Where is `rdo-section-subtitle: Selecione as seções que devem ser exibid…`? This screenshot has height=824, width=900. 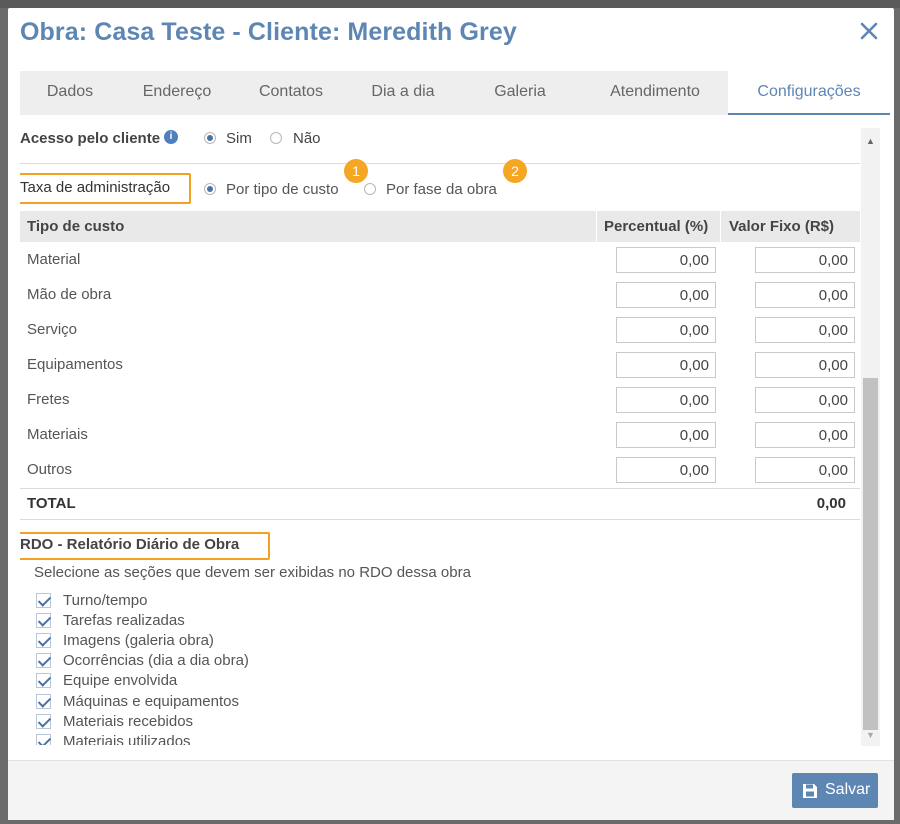
rdo-section-subtitle: Selecione as seções que devem ser exibid… is located at coordinates (252, 572).